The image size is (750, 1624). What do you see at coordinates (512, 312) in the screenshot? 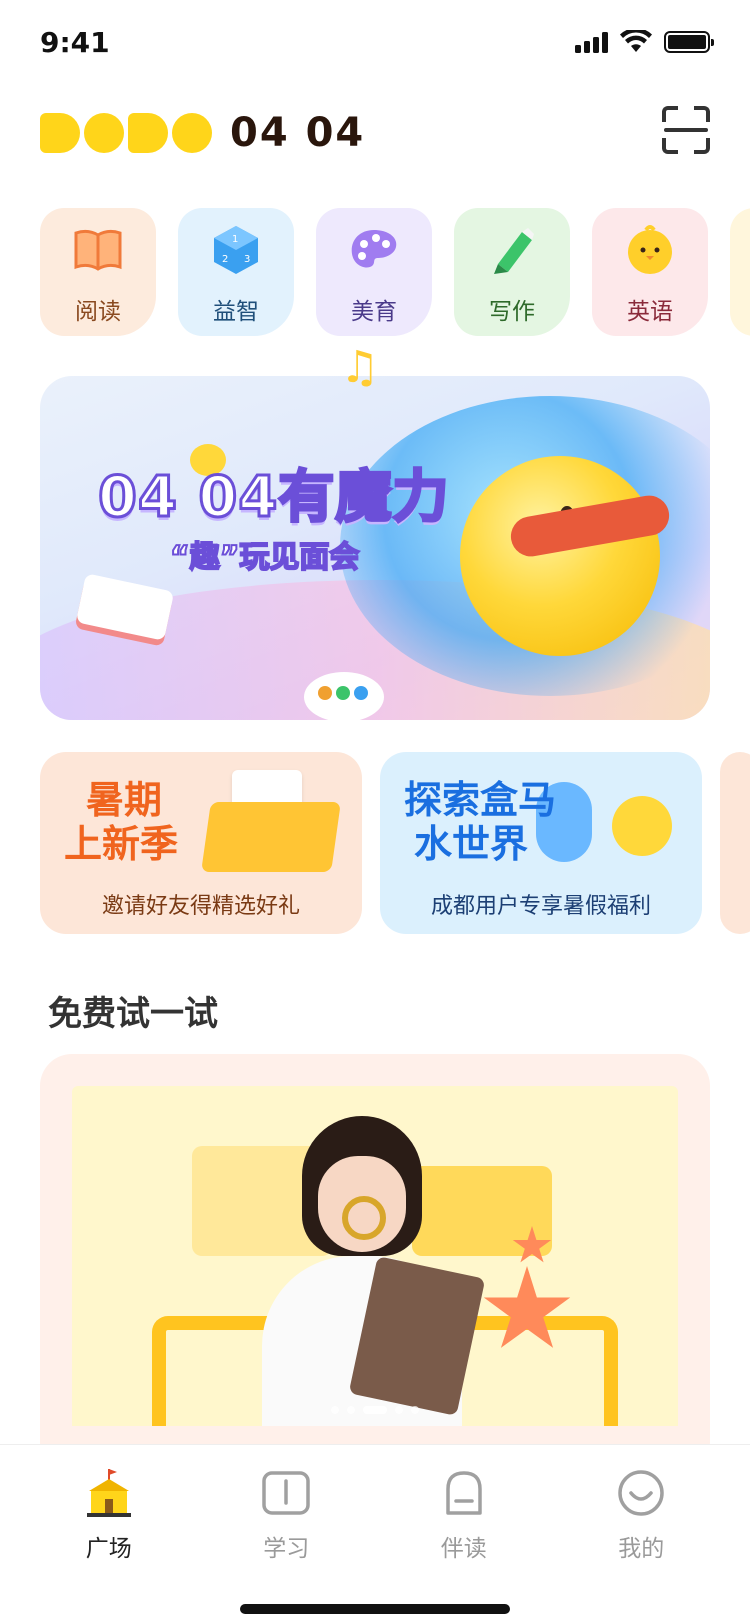
I see `category-label: 写作` at bounding box center [512, 312].